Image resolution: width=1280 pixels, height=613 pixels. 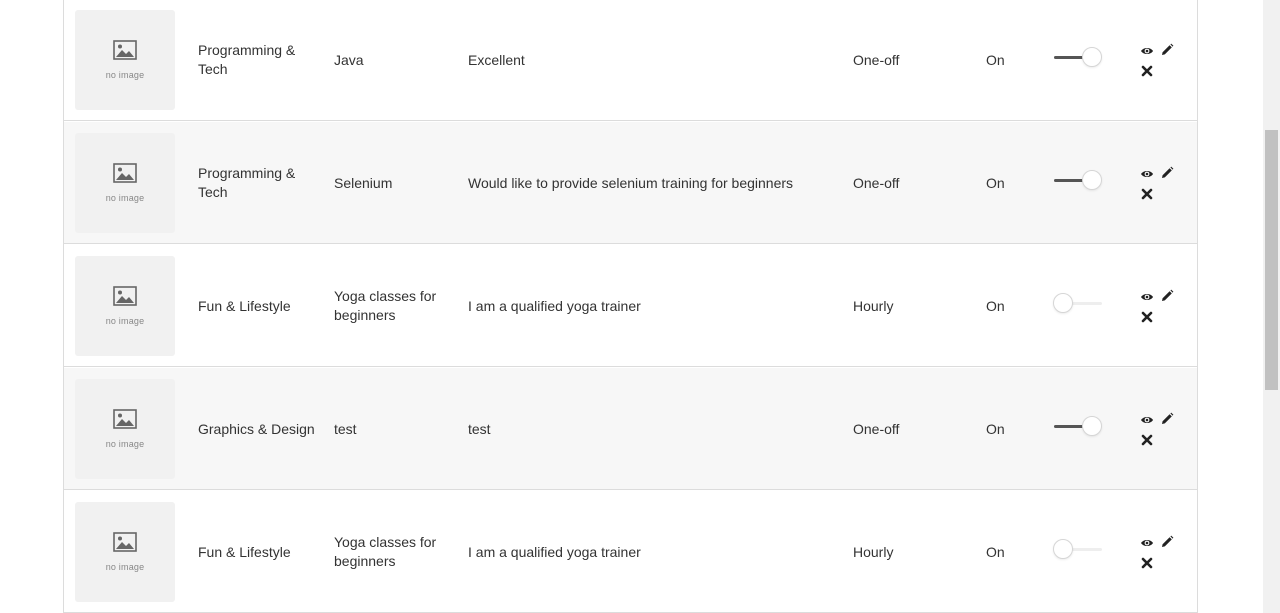 What do you see at coordinates (363, 182) in the screenshot?
I see `title-cell: Selenium` at bounding box center [363, 182].